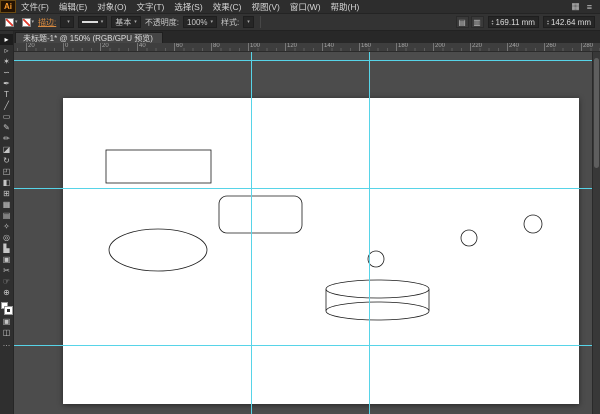  I want to click on ruler-label: 200, so click(440, 46).